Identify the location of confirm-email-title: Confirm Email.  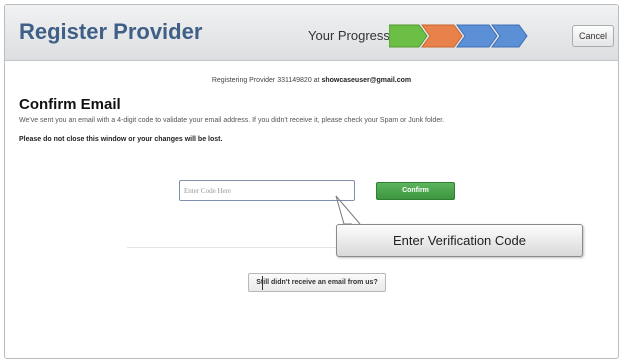
(70, 104).